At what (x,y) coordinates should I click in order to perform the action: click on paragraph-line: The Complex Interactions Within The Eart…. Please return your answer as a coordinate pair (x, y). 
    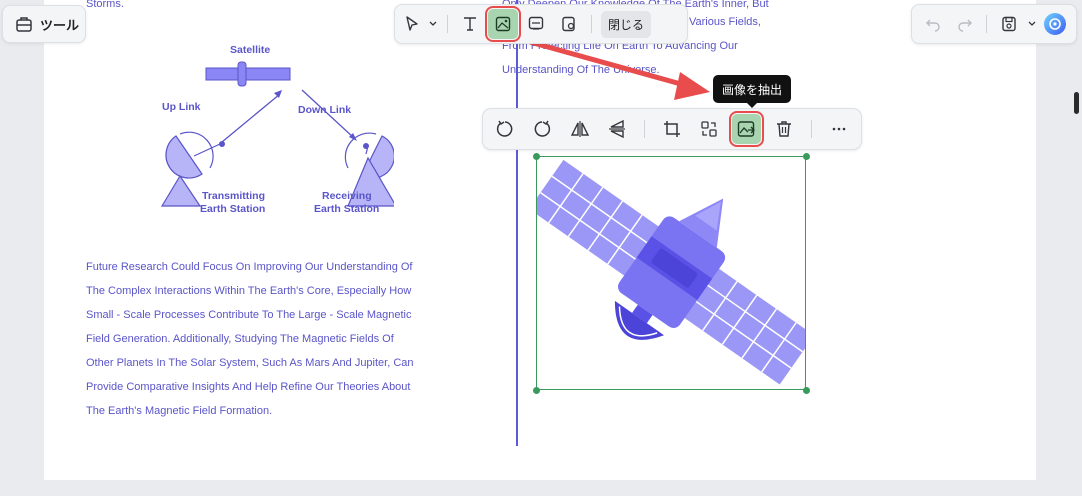
    Looking at the image, I should click on (249, 291).